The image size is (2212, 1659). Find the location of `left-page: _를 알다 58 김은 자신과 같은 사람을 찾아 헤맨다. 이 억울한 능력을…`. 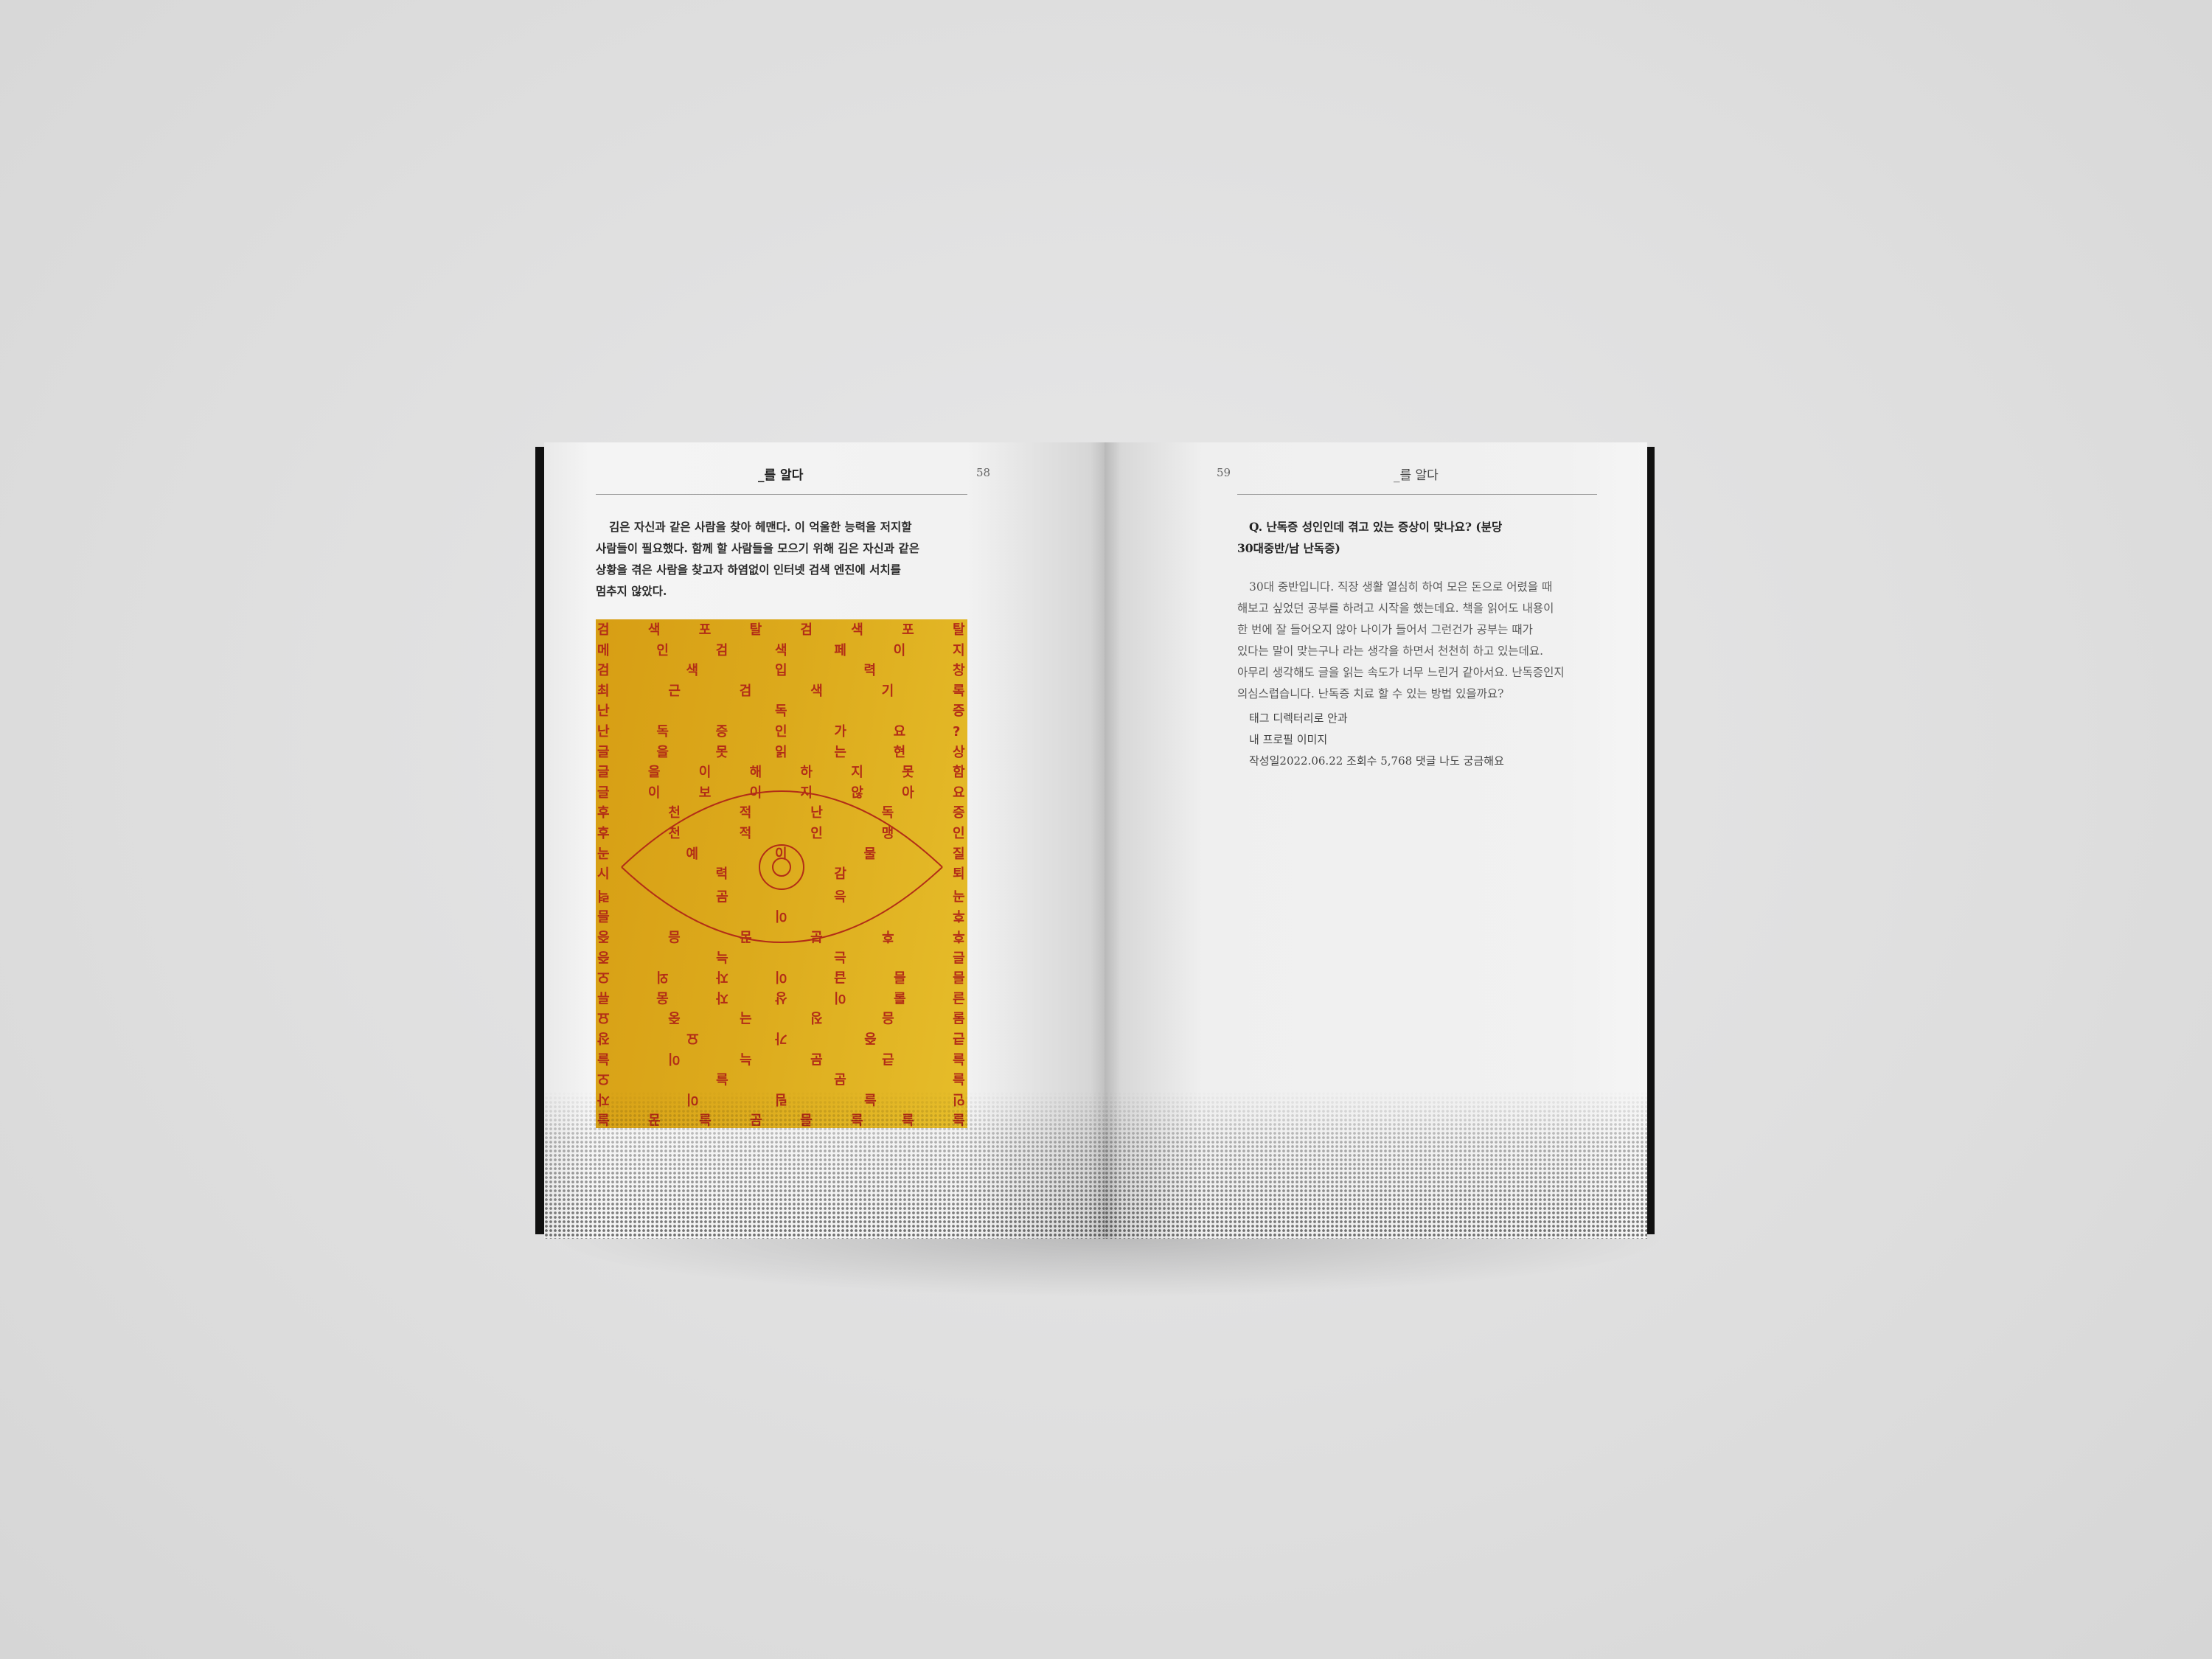

left-page: _를 알다 58 김은 자신과 같은 사람을 찾아 헤맨다. 이 억울한 능력을… is located at coordinates (825, 840).